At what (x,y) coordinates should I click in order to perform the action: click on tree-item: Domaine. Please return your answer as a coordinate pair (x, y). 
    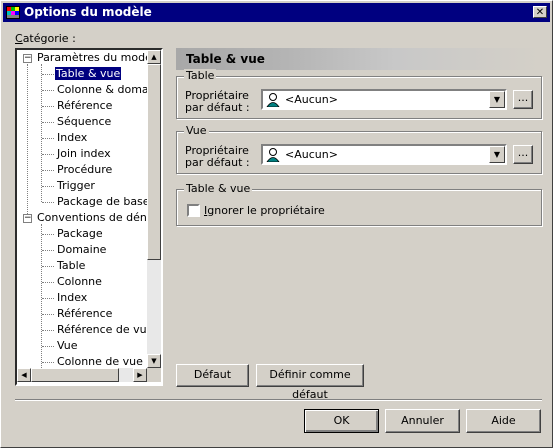
    Looking at the image, I should click on (81, 250).